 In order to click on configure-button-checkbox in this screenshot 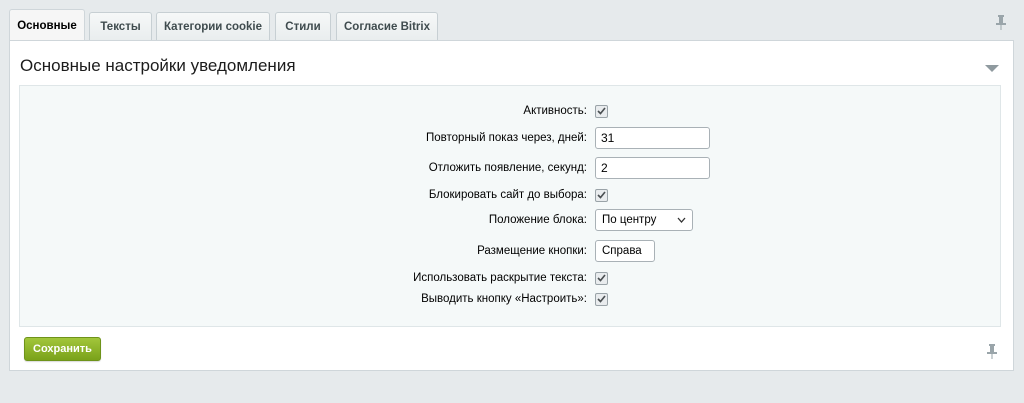, I will do `click(601, 299)`.